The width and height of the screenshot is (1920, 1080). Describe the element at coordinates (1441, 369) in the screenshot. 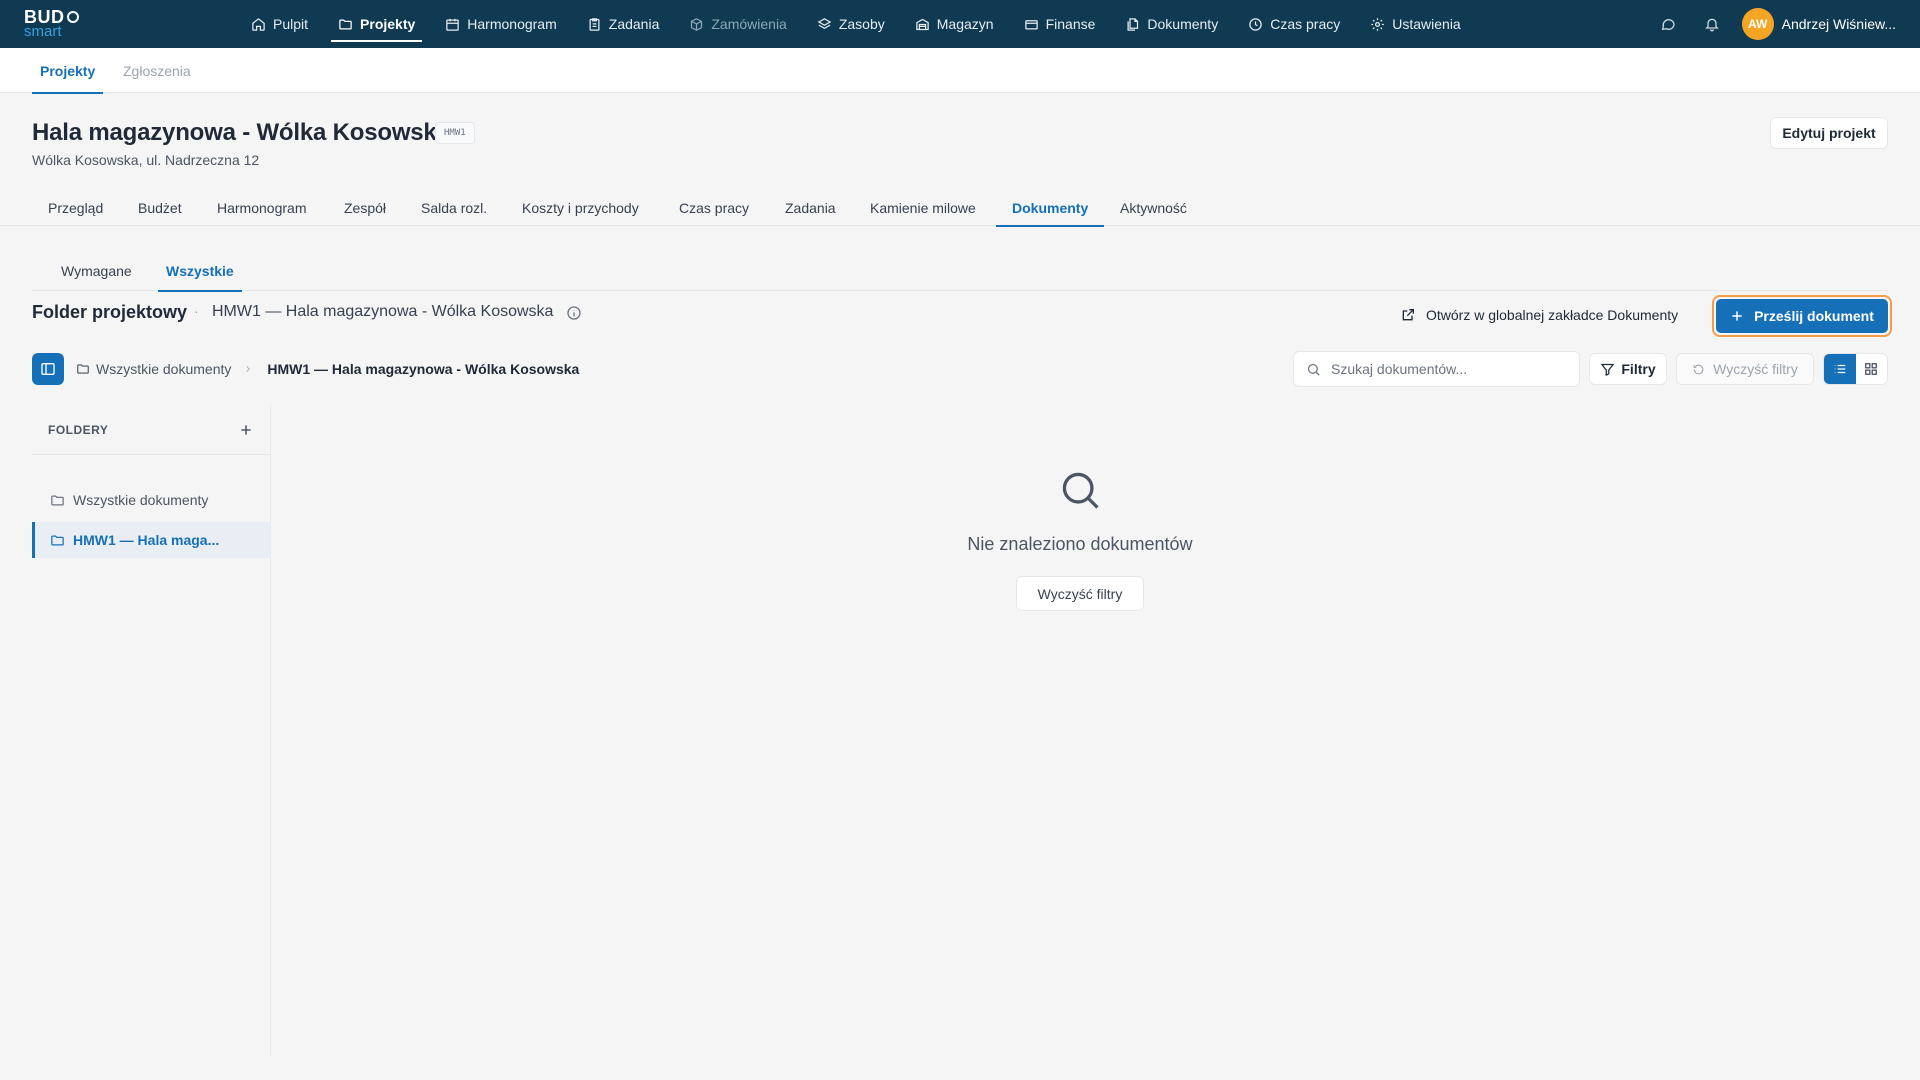

I see `search-input` at that location.